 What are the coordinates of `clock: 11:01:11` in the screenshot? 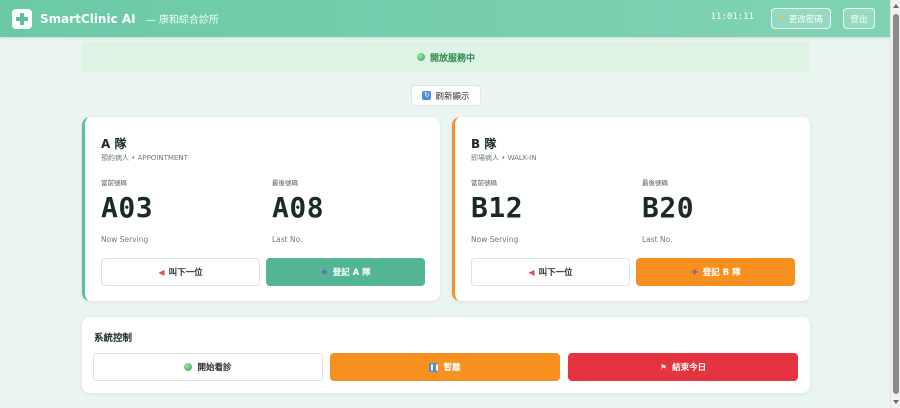 It's located at (732, 17).